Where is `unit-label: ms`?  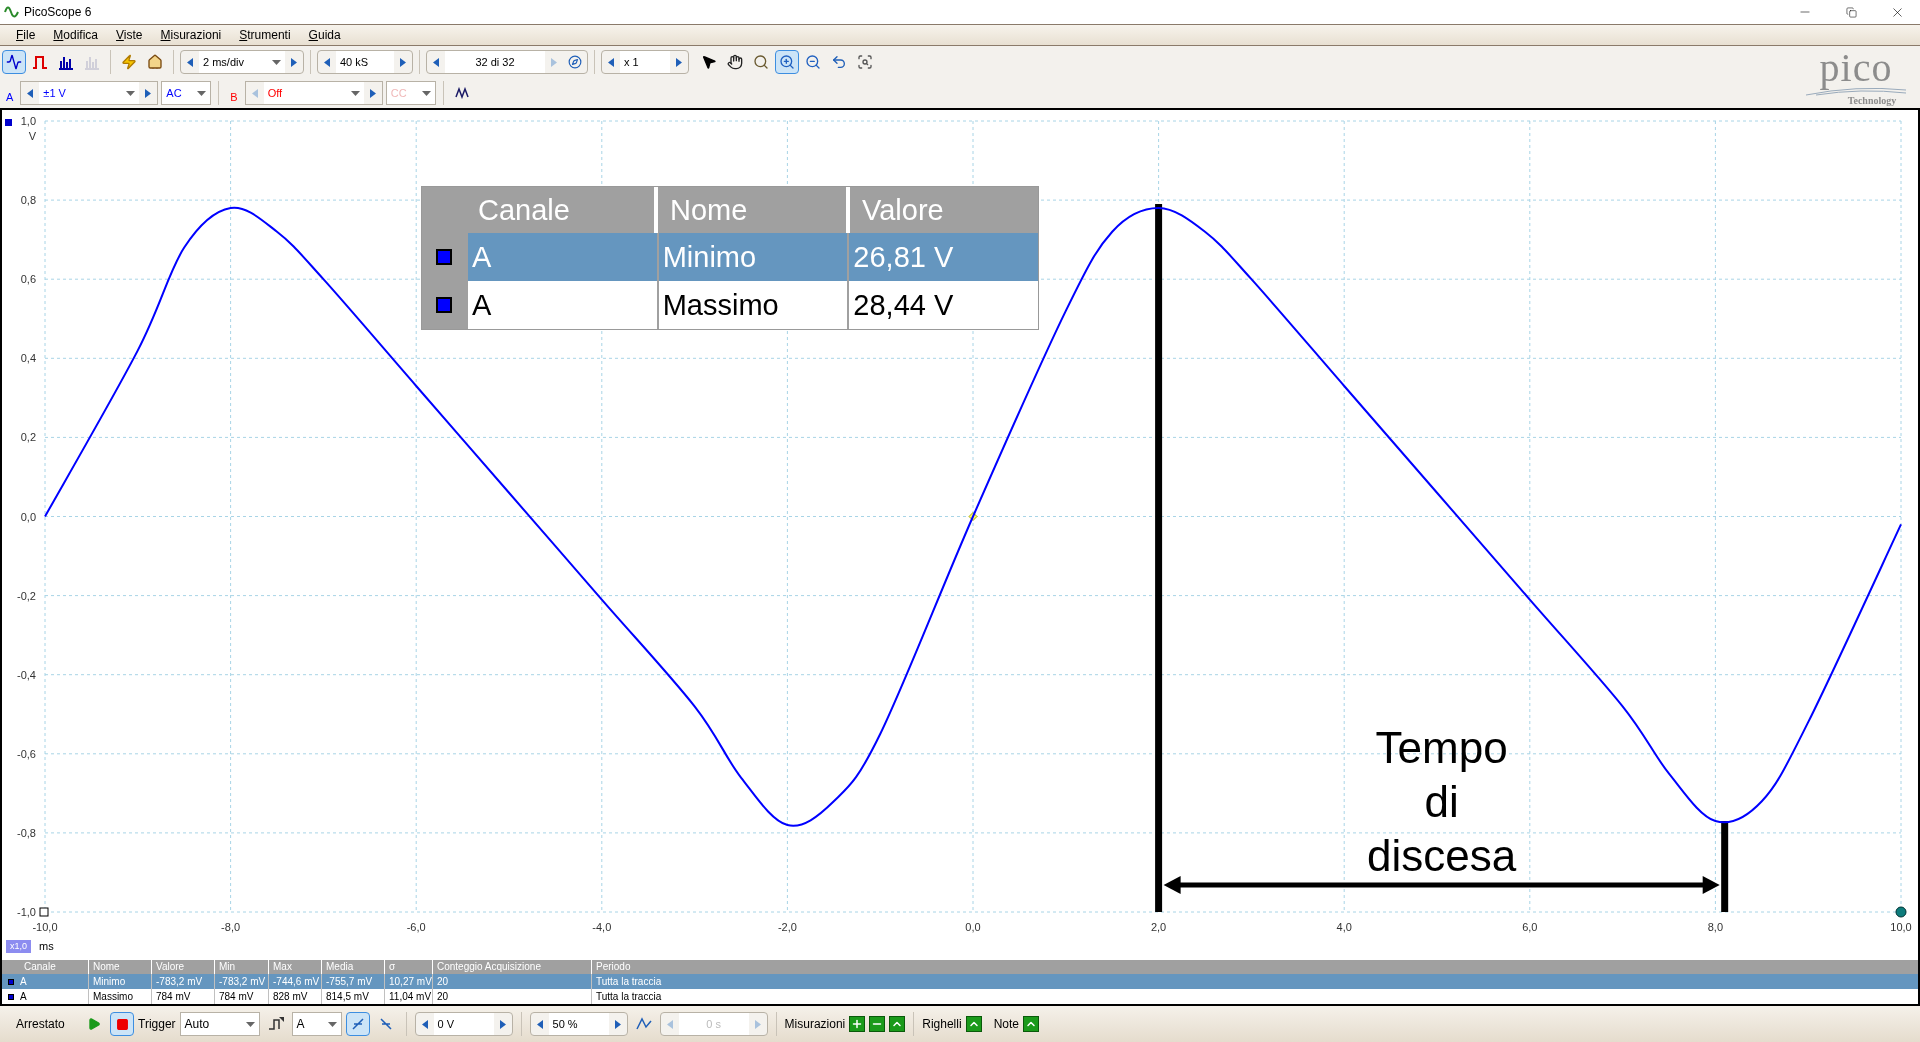
unit-label: ms is located at coordinates (46, 946).